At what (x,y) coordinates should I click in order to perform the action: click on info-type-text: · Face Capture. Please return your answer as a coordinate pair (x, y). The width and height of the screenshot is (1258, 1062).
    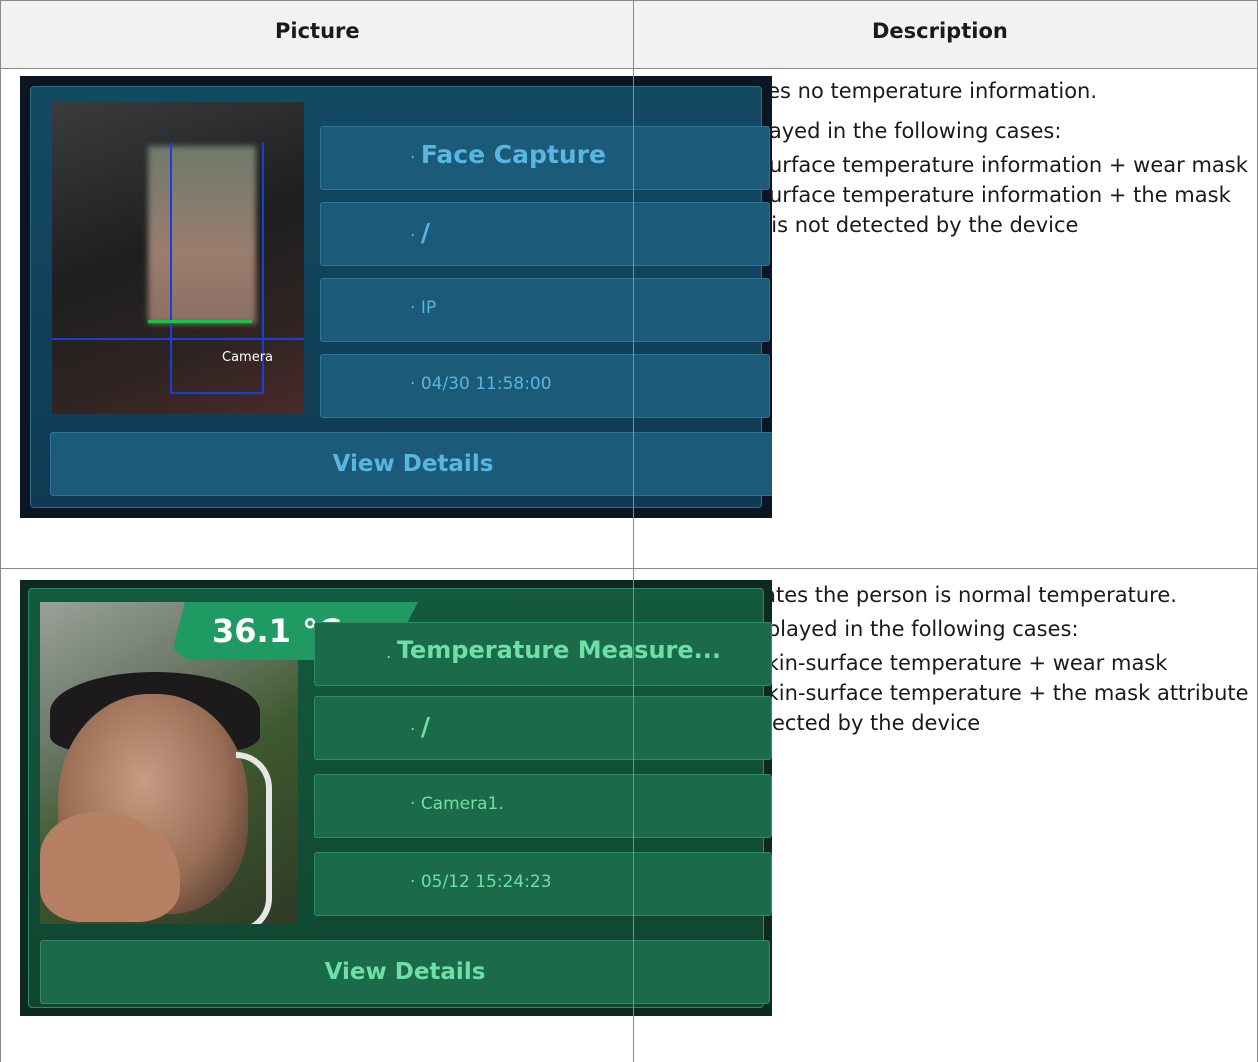
    Looking at the image, I should click on (508, 154).